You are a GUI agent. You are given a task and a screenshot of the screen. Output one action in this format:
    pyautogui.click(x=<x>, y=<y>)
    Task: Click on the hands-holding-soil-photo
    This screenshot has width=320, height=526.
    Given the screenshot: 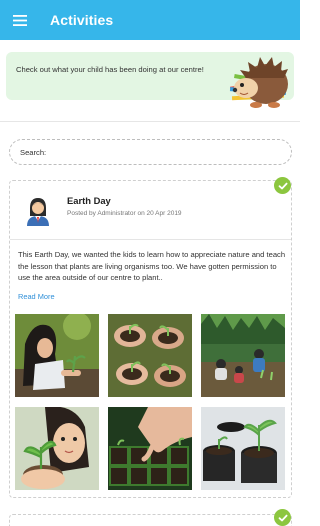 What is the action you would take?
    pyautogui.click(x=150, y=355)
    